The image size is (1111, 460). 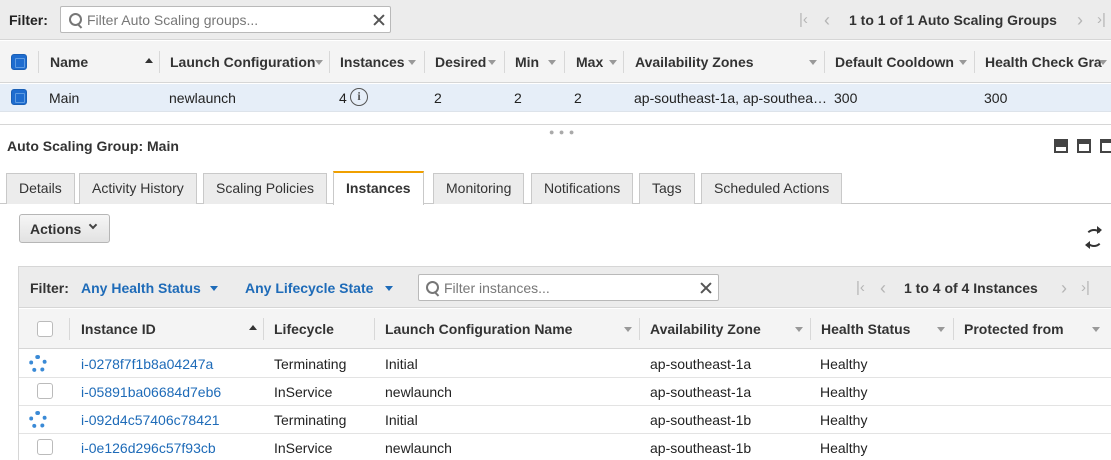 What do you see at coordinates (865, 329) in the screenshot?
I see `col-health-status: Health Status` at bounding box center [865, 329].